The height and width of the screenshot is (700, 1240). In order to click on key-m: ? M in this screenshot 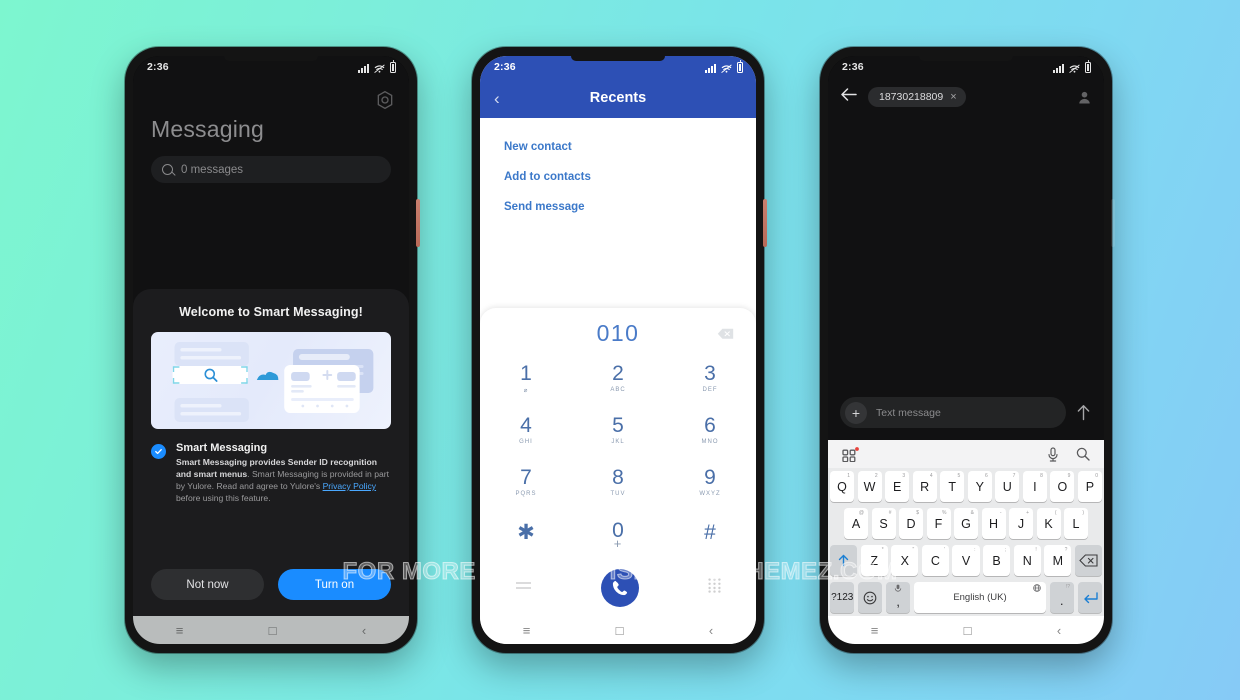, I will do `click(1058, 560)`.